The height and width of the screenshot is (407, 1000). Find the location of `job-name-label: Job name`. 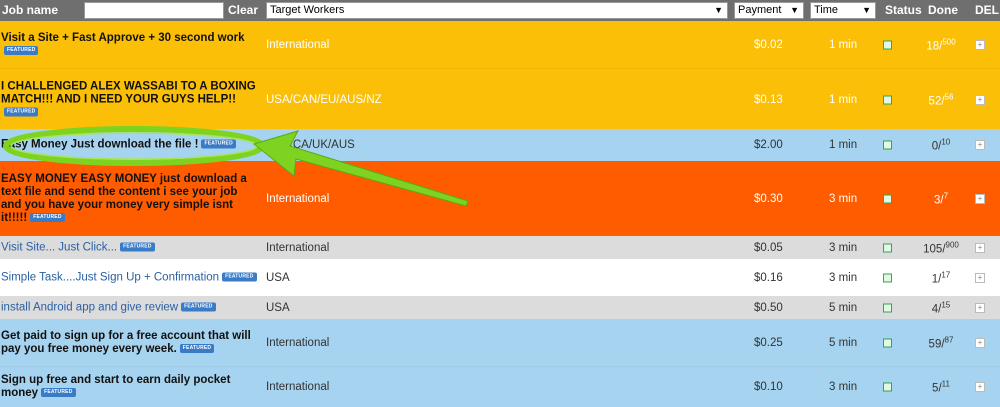

job-name-label: Job name is located at coordinates (30, 10).